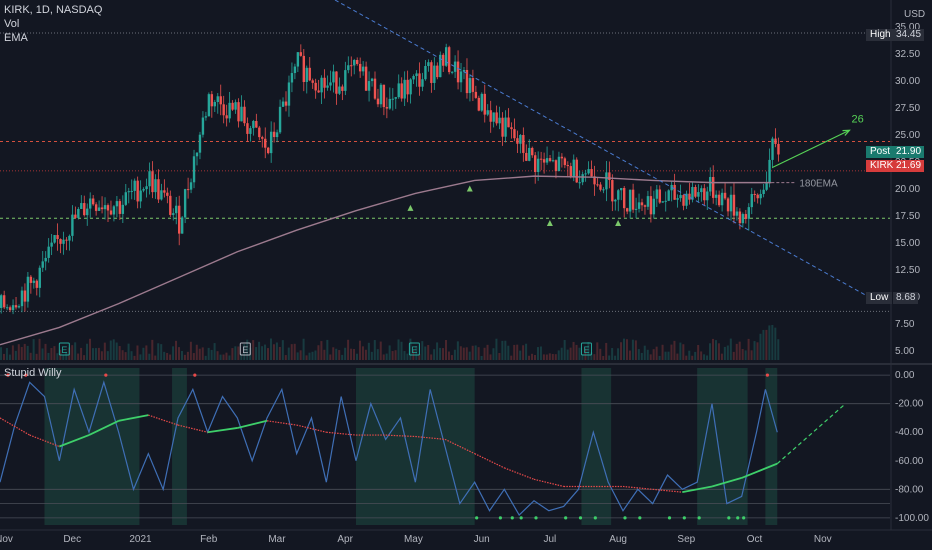 Image resolution: width=932 pixels, height=550 pixels. Describe the element at coordinates (53, 24) in the screenshot. I see `volume-label: Vol` at that location.